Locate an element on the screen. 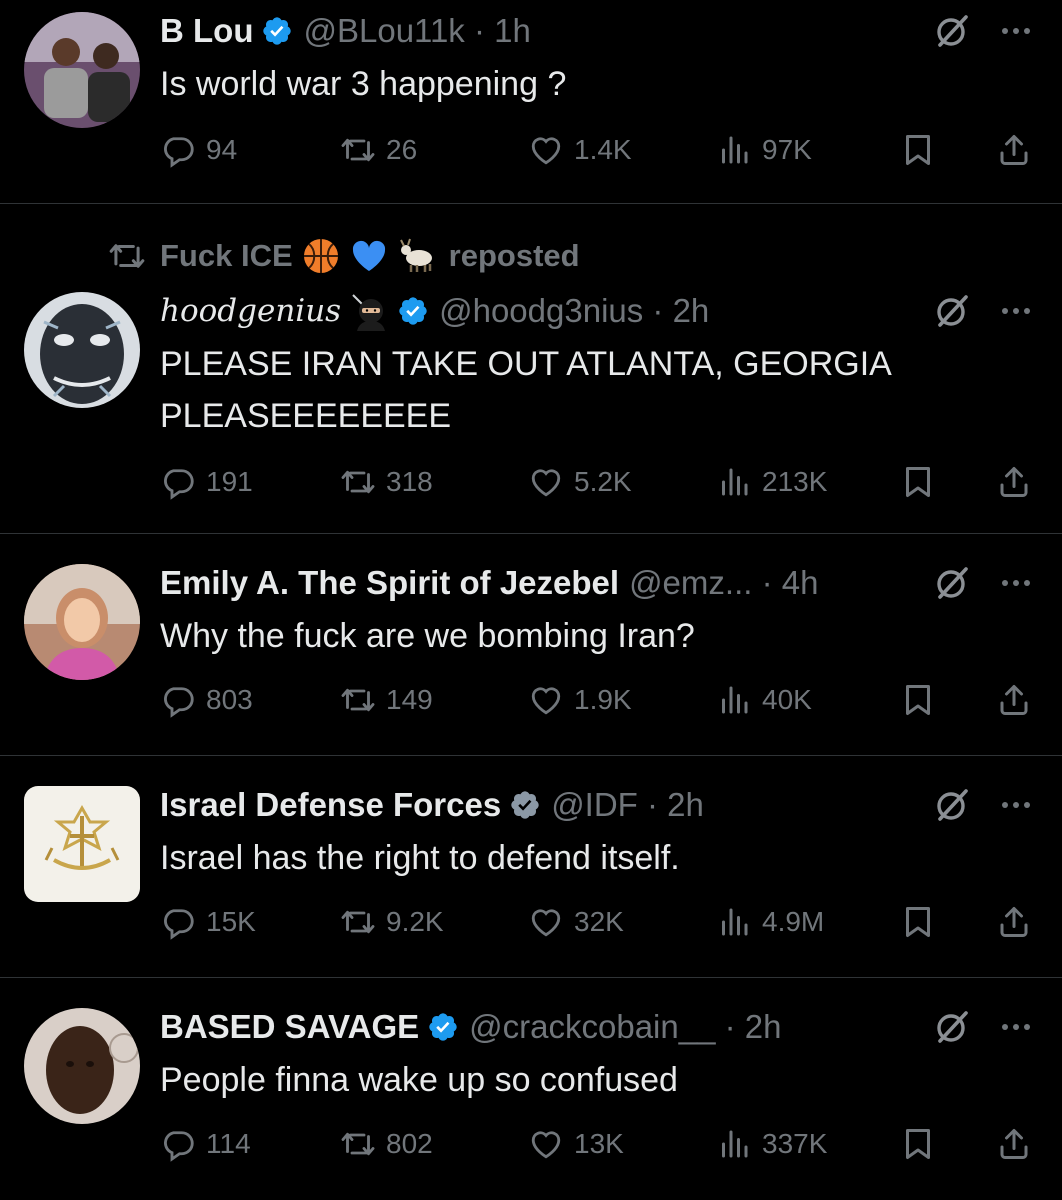 This screenshot has height=1200, width=1062. reply-button: 15K is located at coordinates (208, 922).